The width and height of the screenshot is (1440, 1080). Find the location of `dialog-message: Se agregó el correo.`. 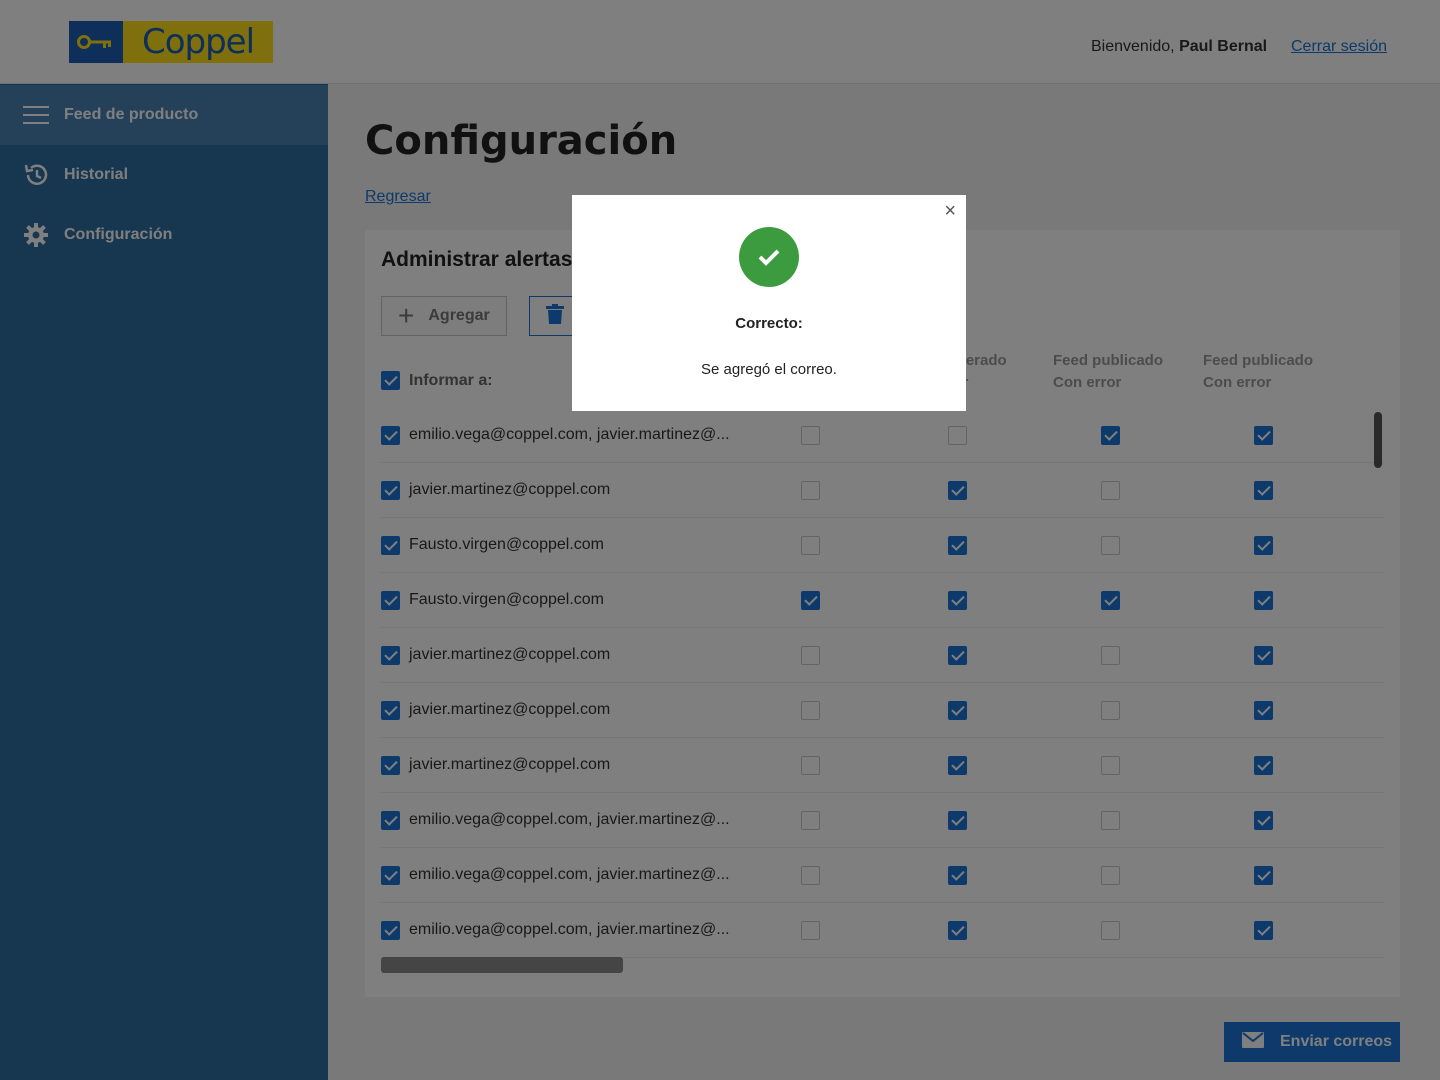

dialog-message: Se agregó el correo. is located at coordinates (769, 369).